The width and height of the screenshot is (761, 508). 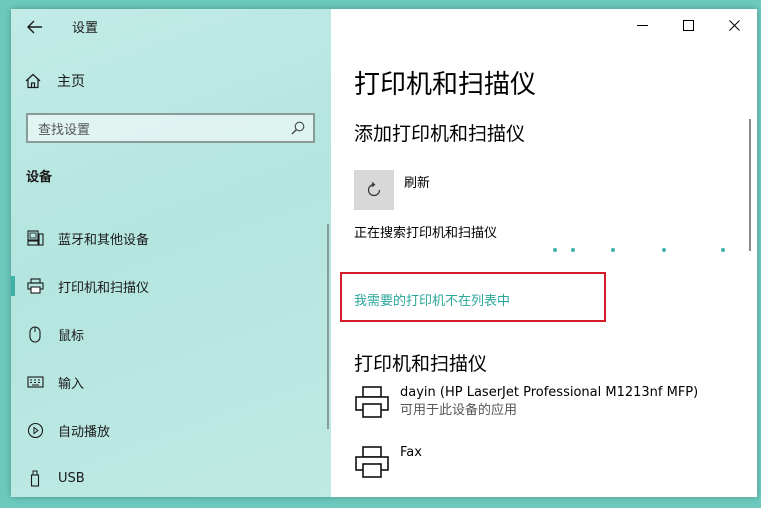 I want to click on keyboard-icon, so click(x=35, y=382).